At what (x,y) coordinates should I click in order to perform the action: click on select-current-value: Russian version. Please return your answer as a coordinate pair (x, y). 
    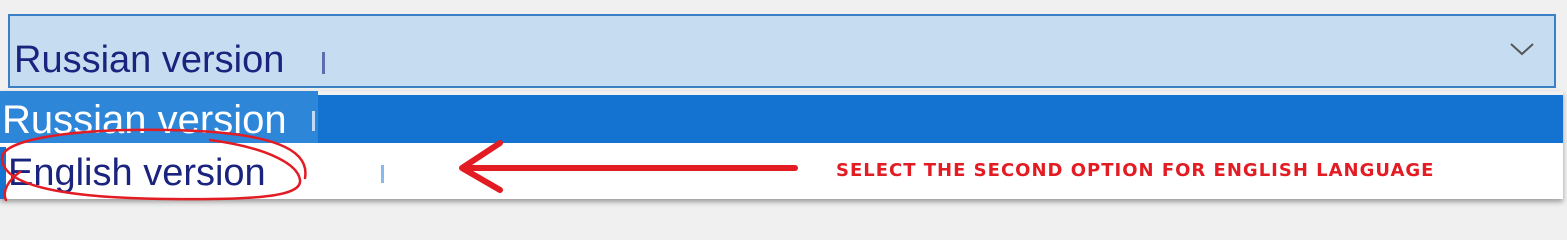
    Looking at the image, I should click on (149, 60).